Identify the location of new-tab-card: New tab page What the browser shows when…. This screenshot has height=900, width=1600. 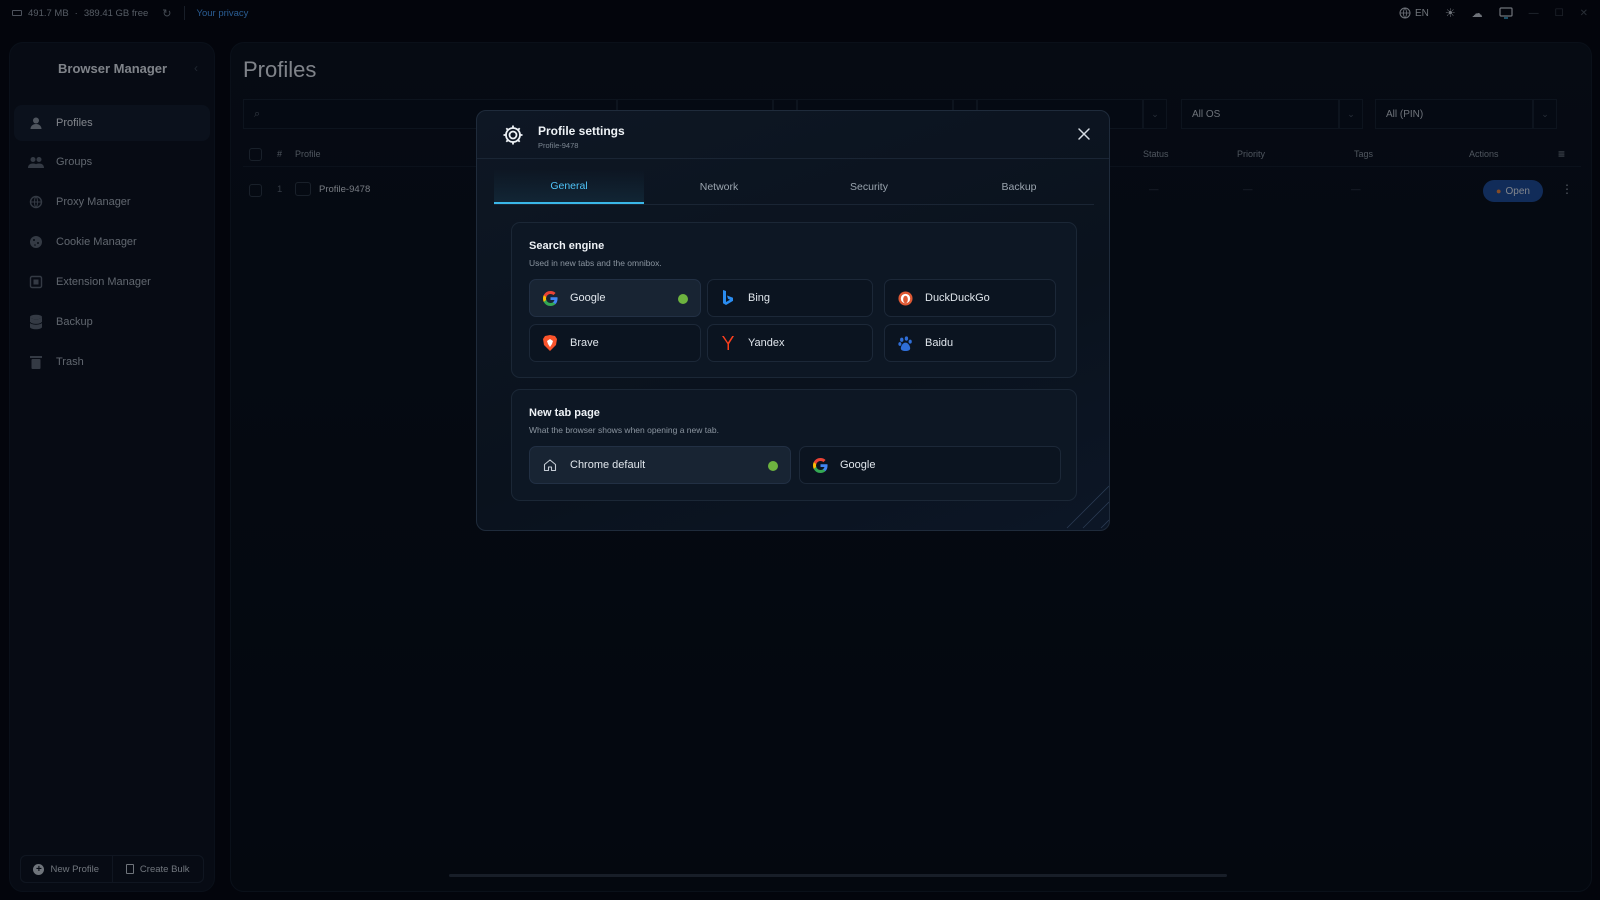
(794, 445).